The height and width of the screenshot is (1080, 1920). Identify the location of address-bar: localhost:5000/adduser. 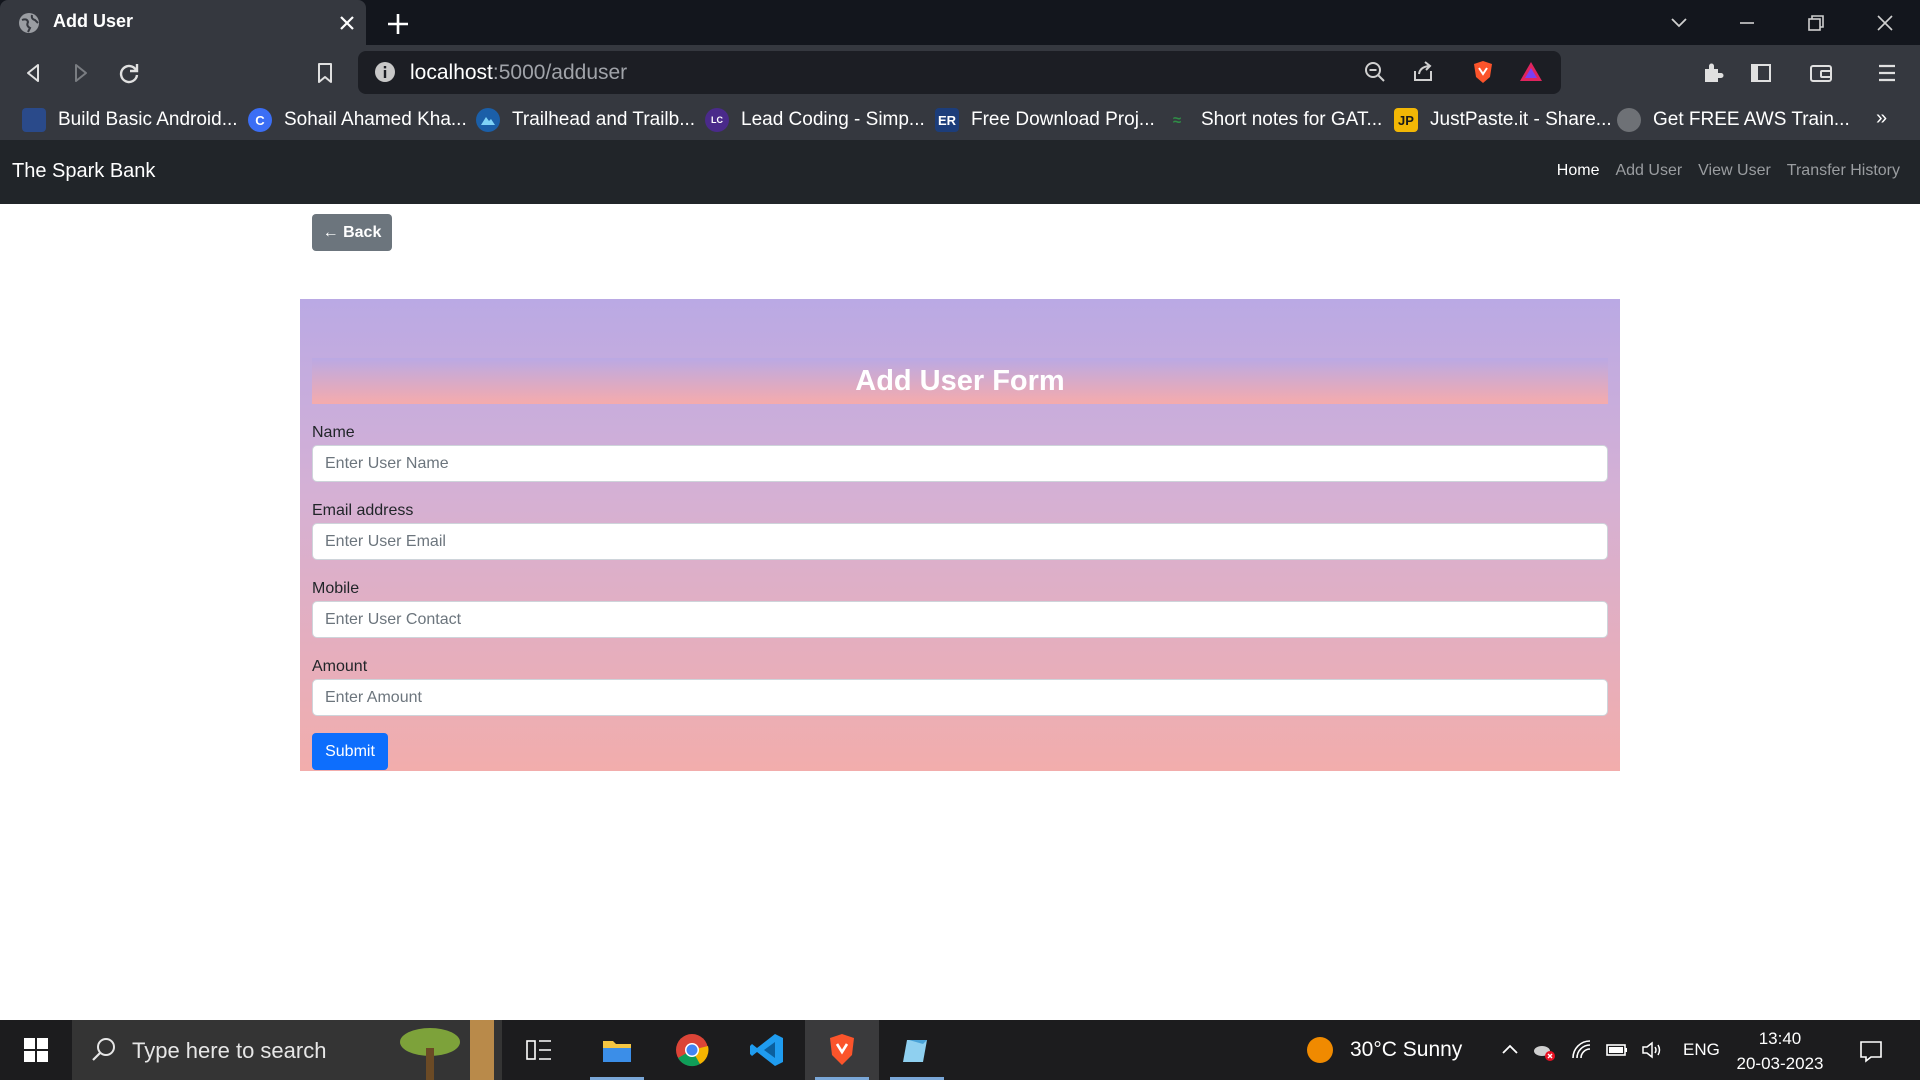
(959, 72).